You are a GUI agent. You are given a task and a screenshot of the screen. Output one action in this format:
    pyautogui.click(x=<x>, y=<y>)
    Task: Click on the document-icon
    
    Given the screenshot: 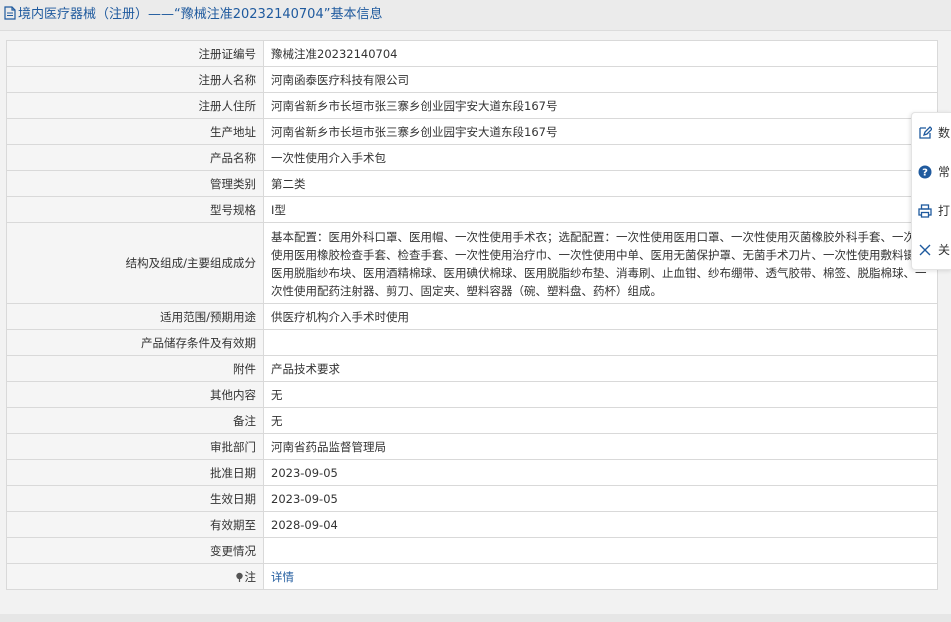 What is the action you would take?
    pyautogui.click(x=10, y=13)
    